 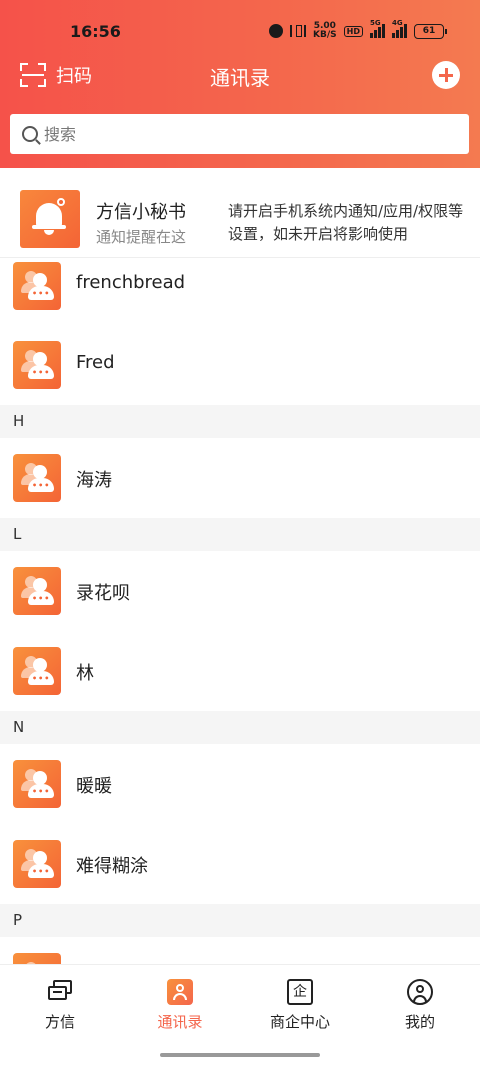 I want to click on contact-name: Fred, so click(x=95, y=362).